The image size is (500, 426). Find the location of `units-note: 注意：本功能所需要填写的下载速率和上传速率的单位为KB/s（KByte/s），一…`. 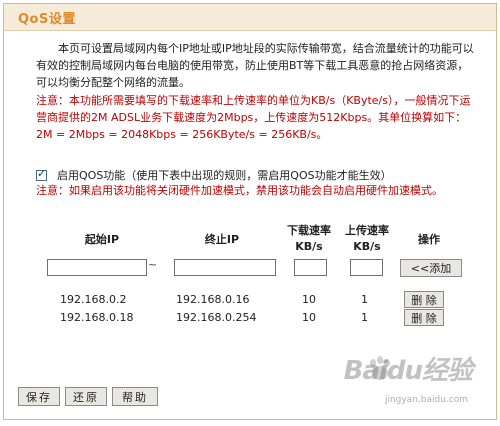

units-note: 注意：本功能所需要填写的下载速率和上传速率的单位为KB/s（KByte/s），一… is located at coordinates (253, 117).